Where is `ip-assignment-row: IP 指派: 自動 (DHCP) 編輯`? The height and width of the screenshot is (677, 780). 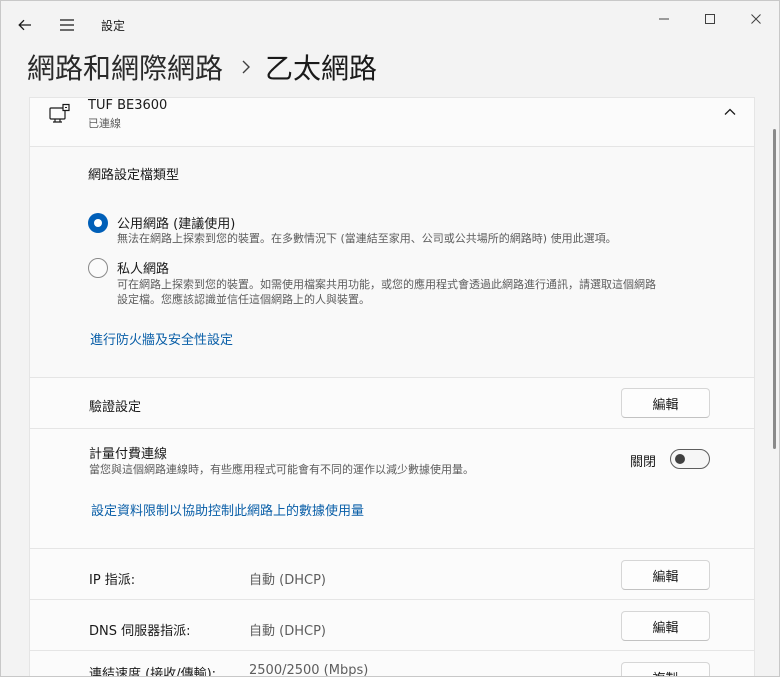
ip-assignment-row: IP 指派: 自動 (DHCP) 編輯 is located at coordinates (392, 574).